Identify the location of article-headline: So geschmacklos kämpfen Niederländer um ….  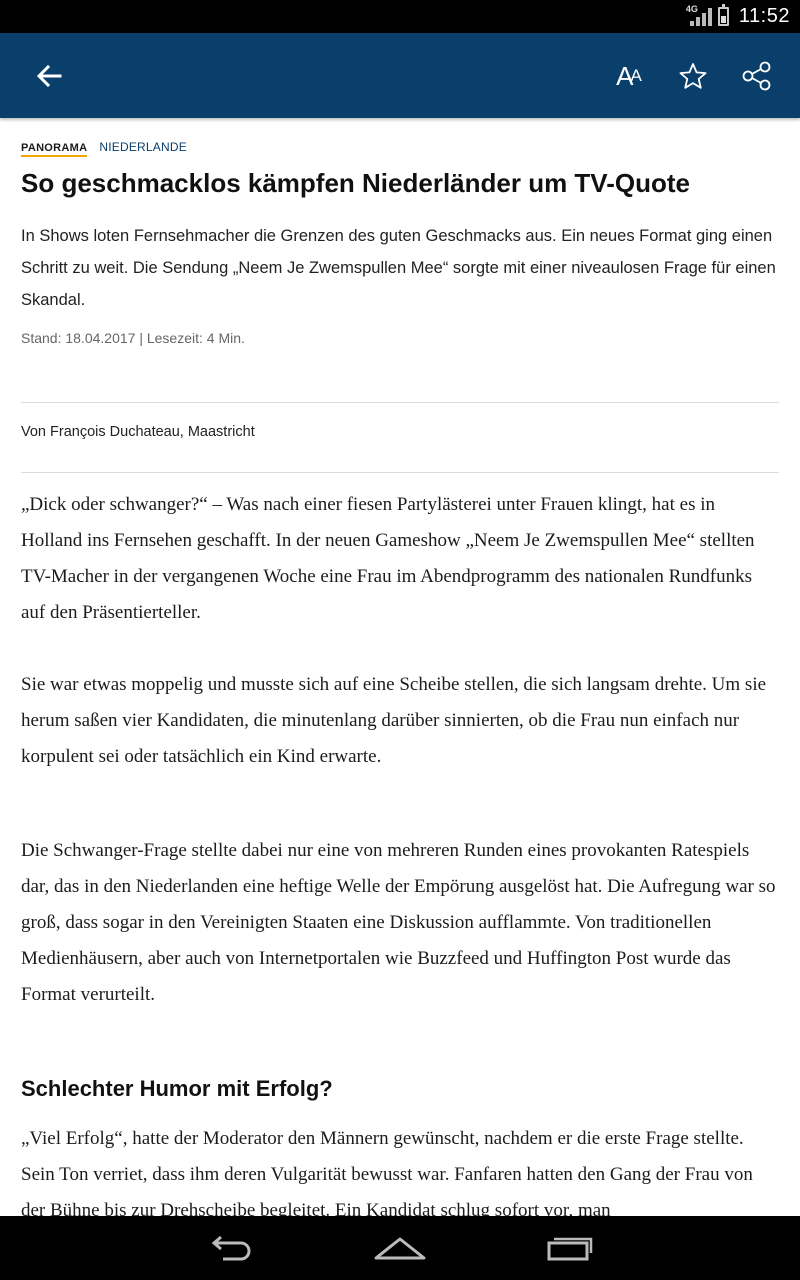
(355, 183).